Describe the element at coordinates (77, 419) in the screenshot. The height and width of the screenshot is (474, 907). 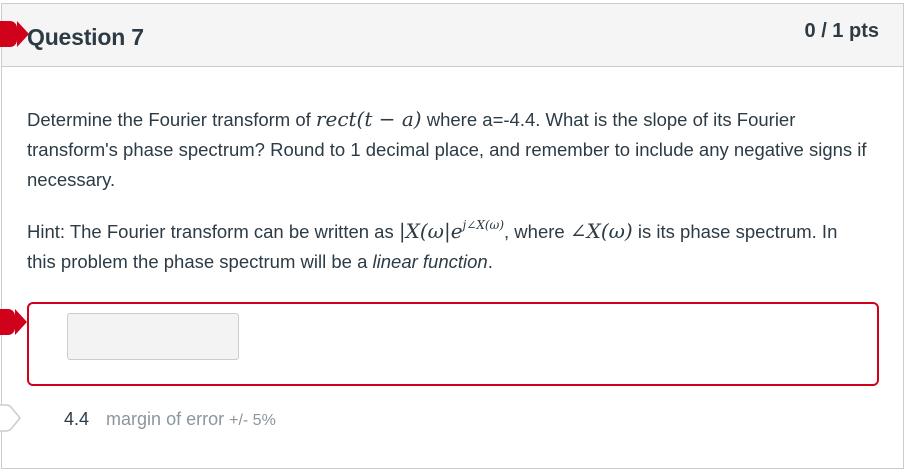
I see `correct-answer-value: 4.4` at that location.